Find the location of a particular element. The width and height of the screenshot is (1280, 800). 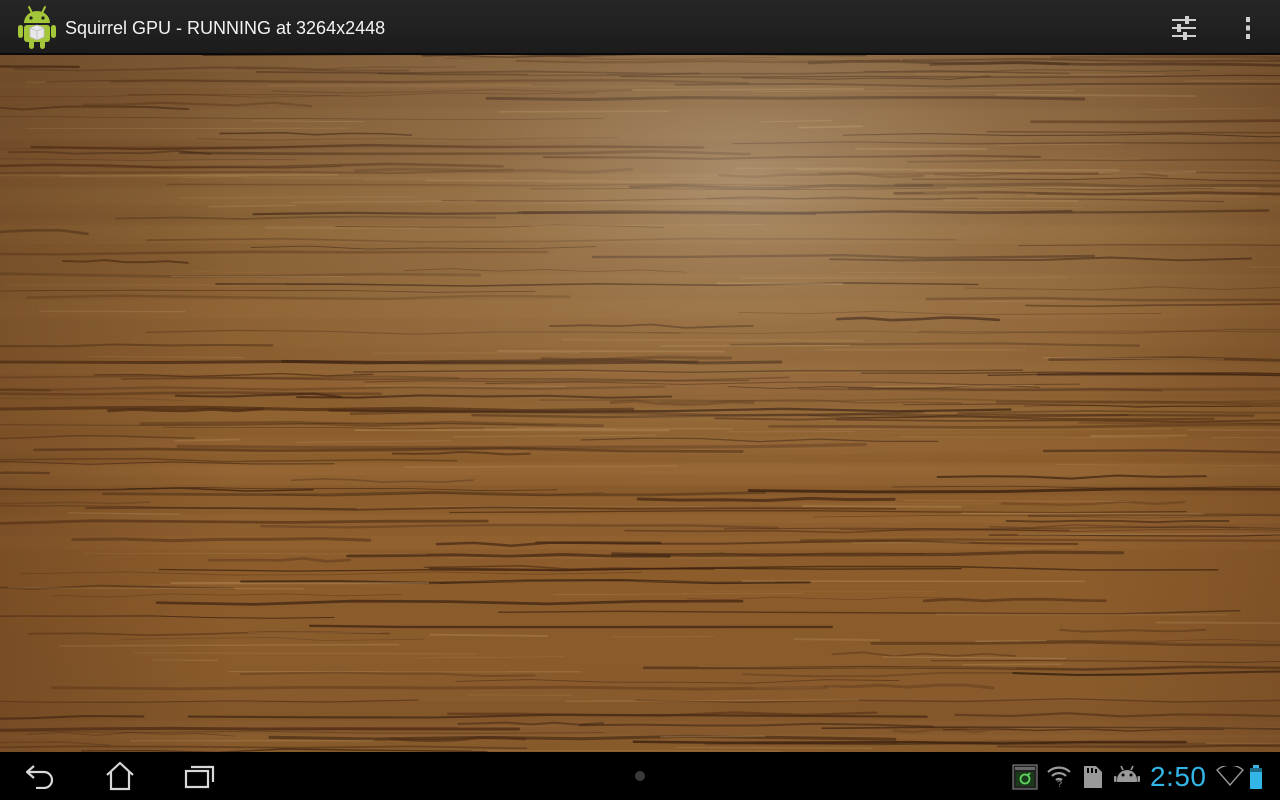

back-icon is located at coordinates (40, 776).